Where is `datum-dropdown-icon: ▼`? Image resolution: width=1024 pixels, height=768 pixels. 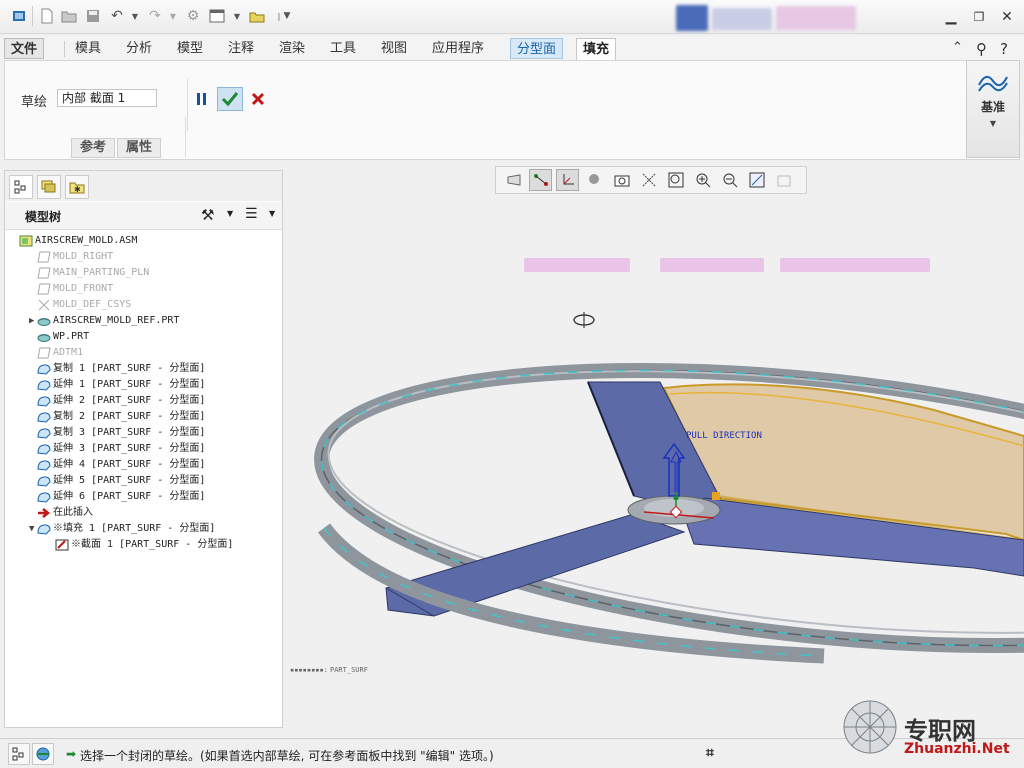 datum-dropdown-icon: ▼ is located at coordinates (993, 123).